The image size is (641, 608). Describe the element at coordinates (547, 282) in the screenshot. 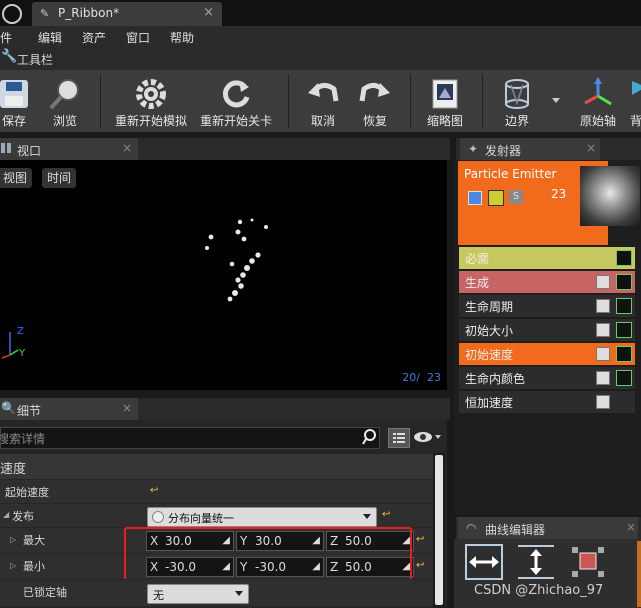

I see `module-spawn: 生成` at that location.